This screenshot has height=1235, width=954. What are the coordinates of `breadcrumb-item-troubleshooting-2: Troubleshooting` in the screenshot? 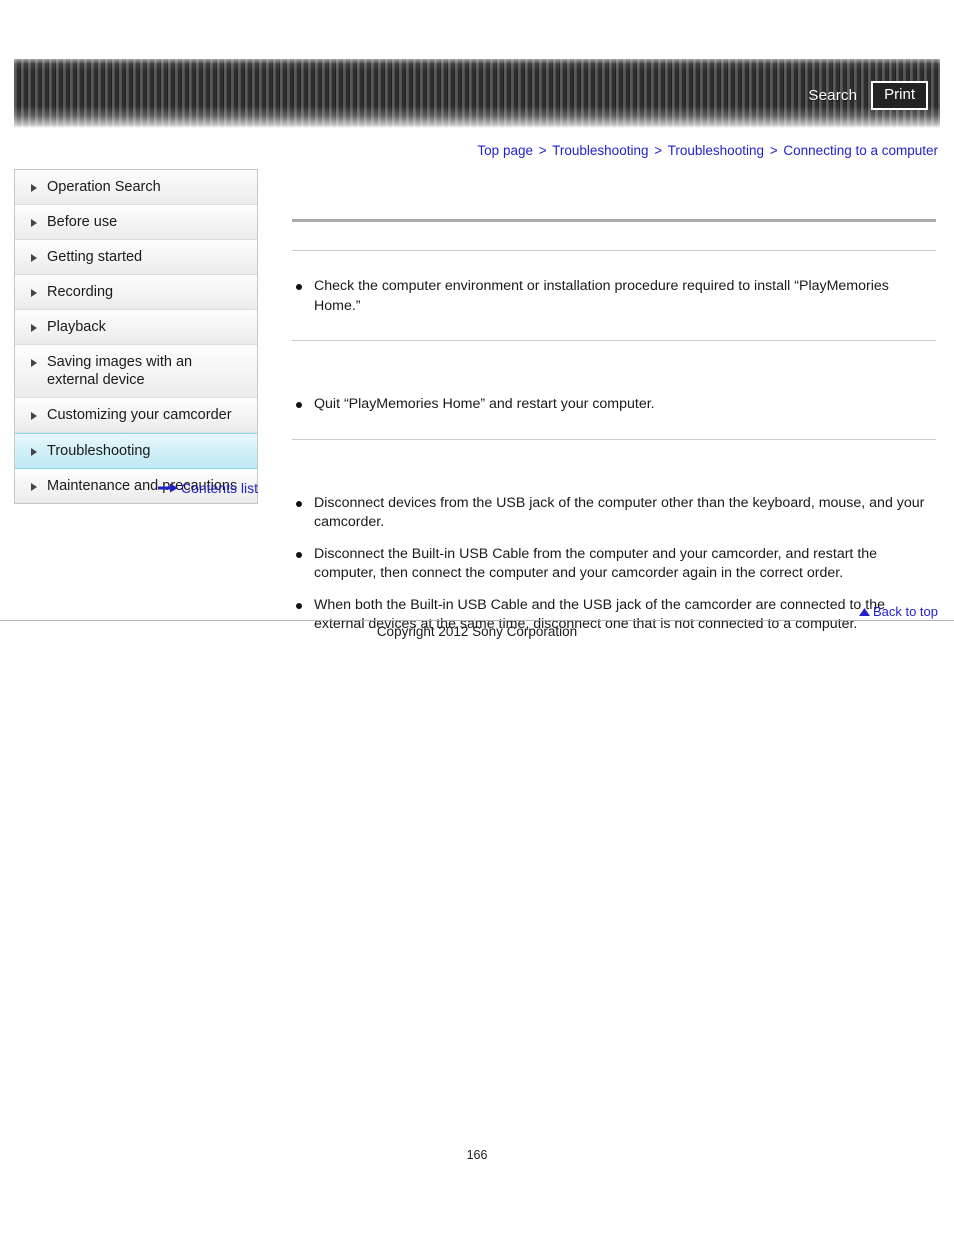 It's located at (716, 150).